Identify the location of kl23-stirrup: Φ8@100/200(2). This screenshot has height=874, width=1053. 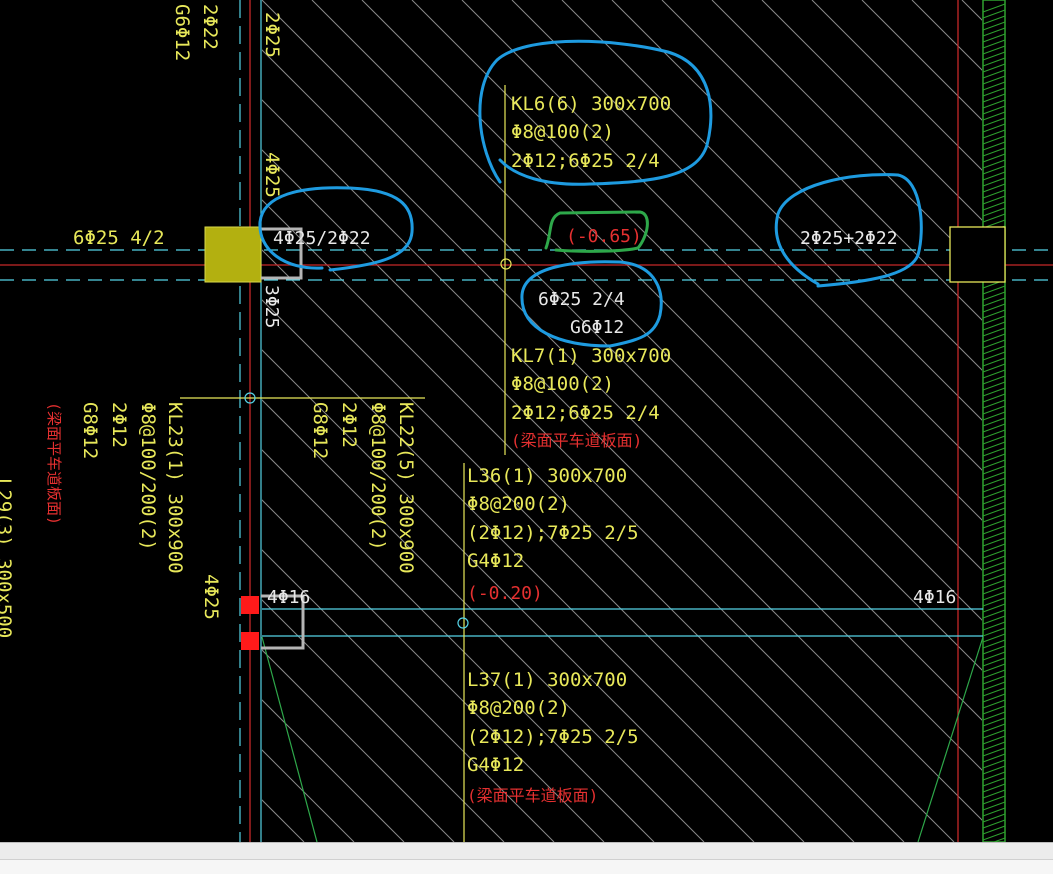
(148, 476).